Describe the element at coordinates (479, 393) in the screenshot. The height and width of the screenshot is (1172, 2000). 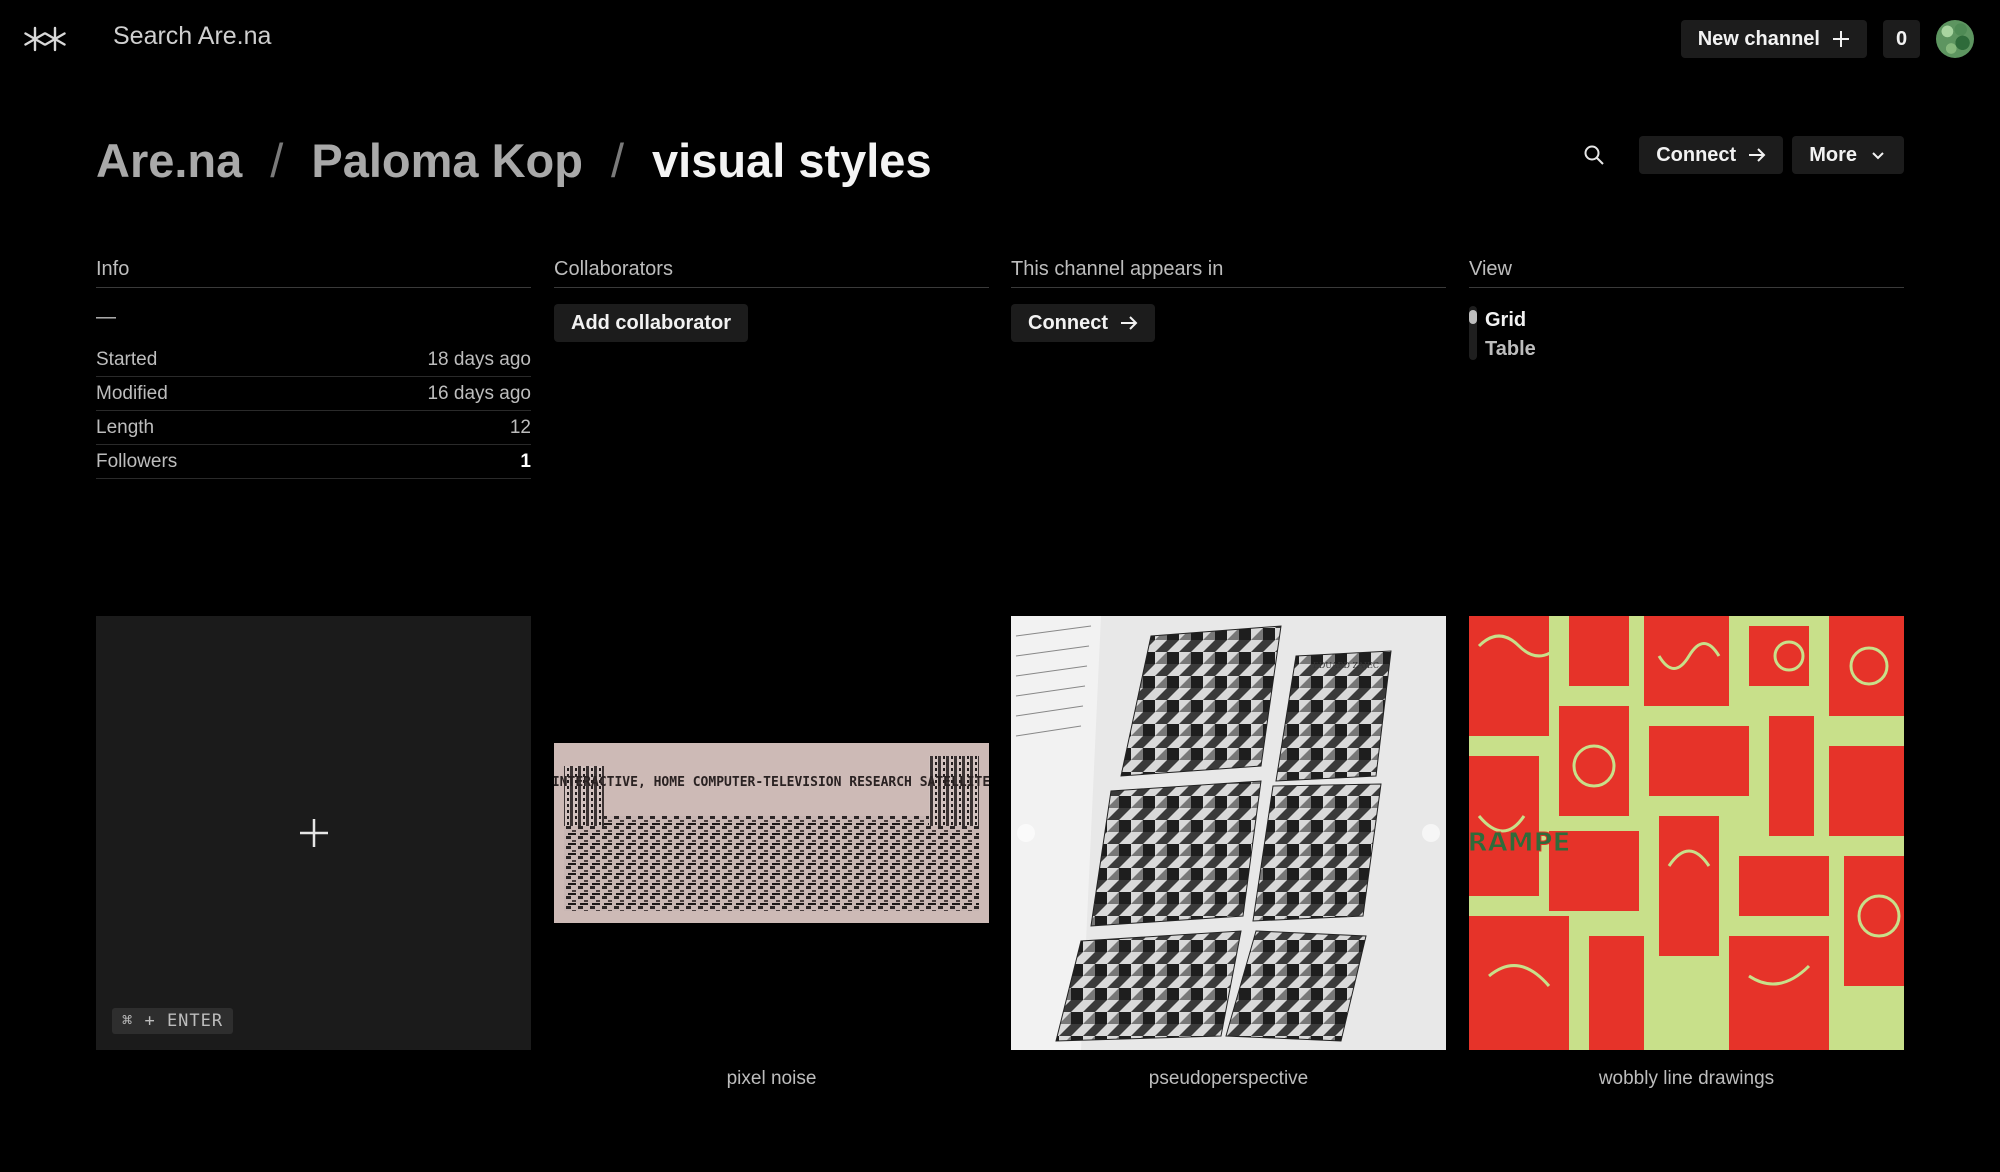
I see `info-value: 16 days ago` at that location.